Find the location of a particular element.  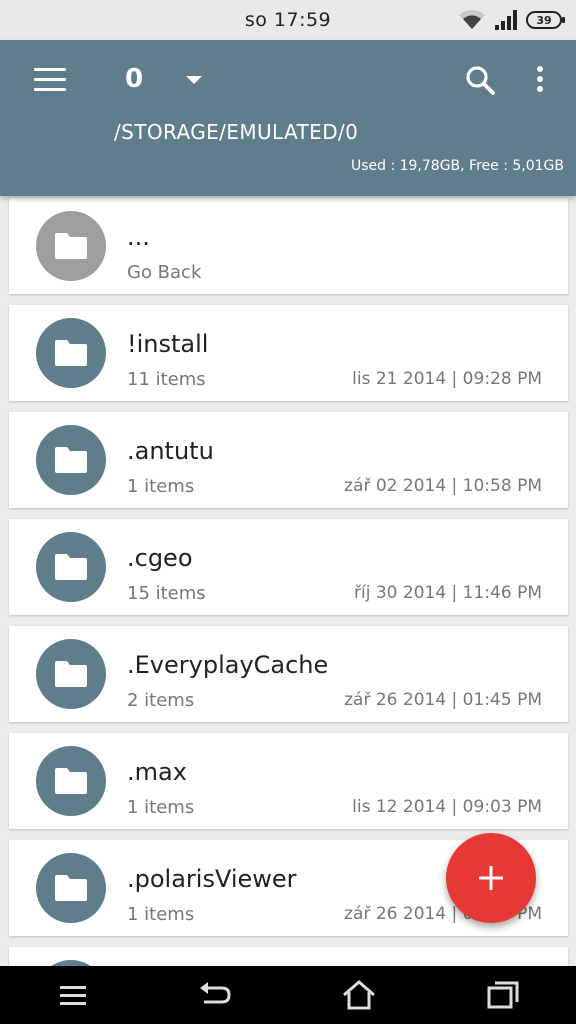

signal-icon is located at coordinates (506, 20).